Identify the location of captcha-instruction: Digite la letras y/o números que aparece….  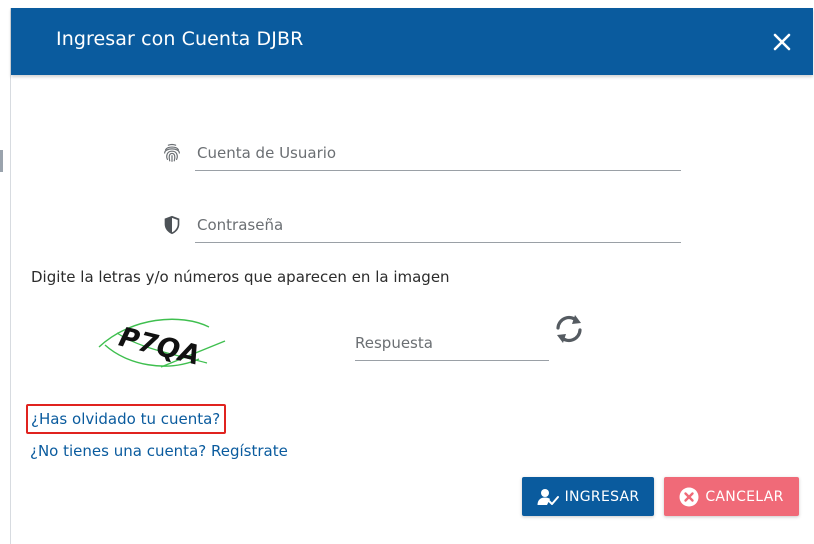
(240, 277).